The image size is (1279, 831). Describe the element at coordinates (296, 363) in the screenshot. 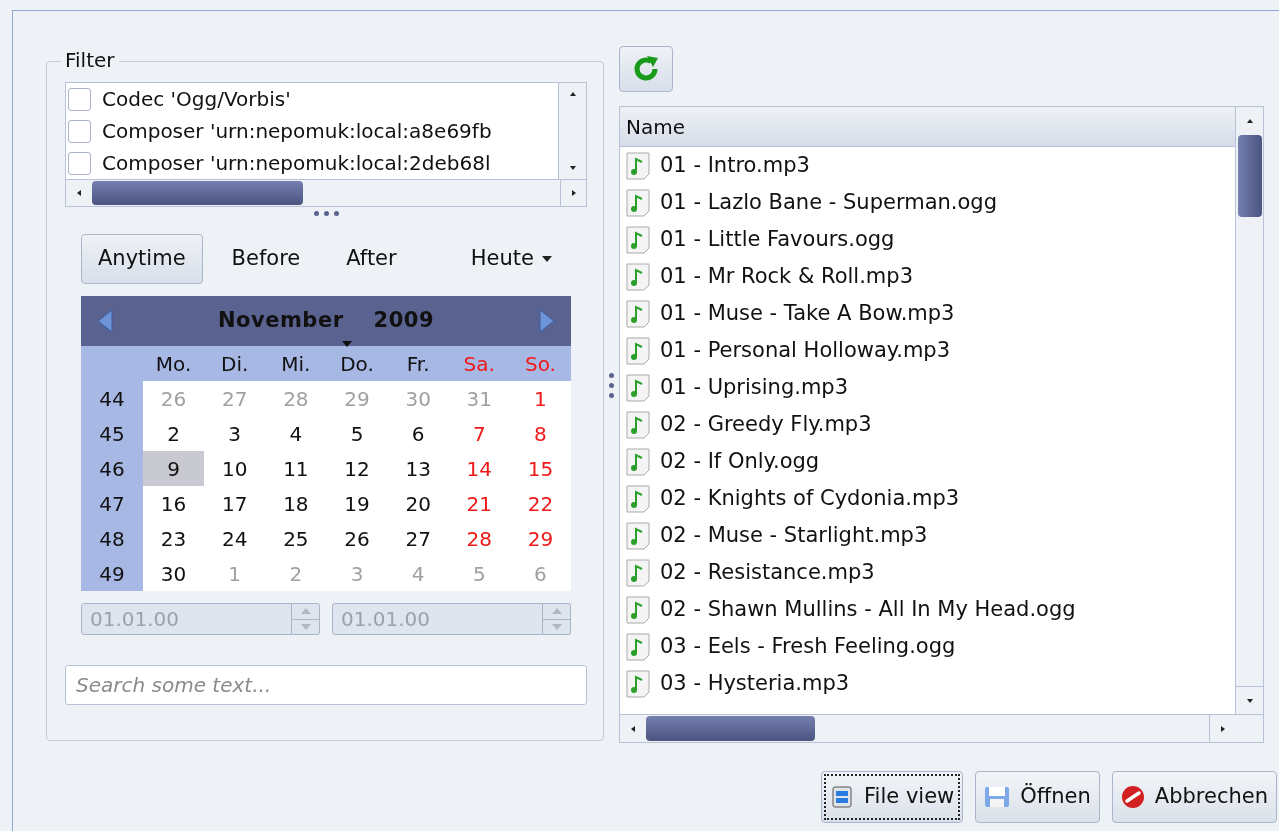

I see `weekday-label: Mi.` at that location.